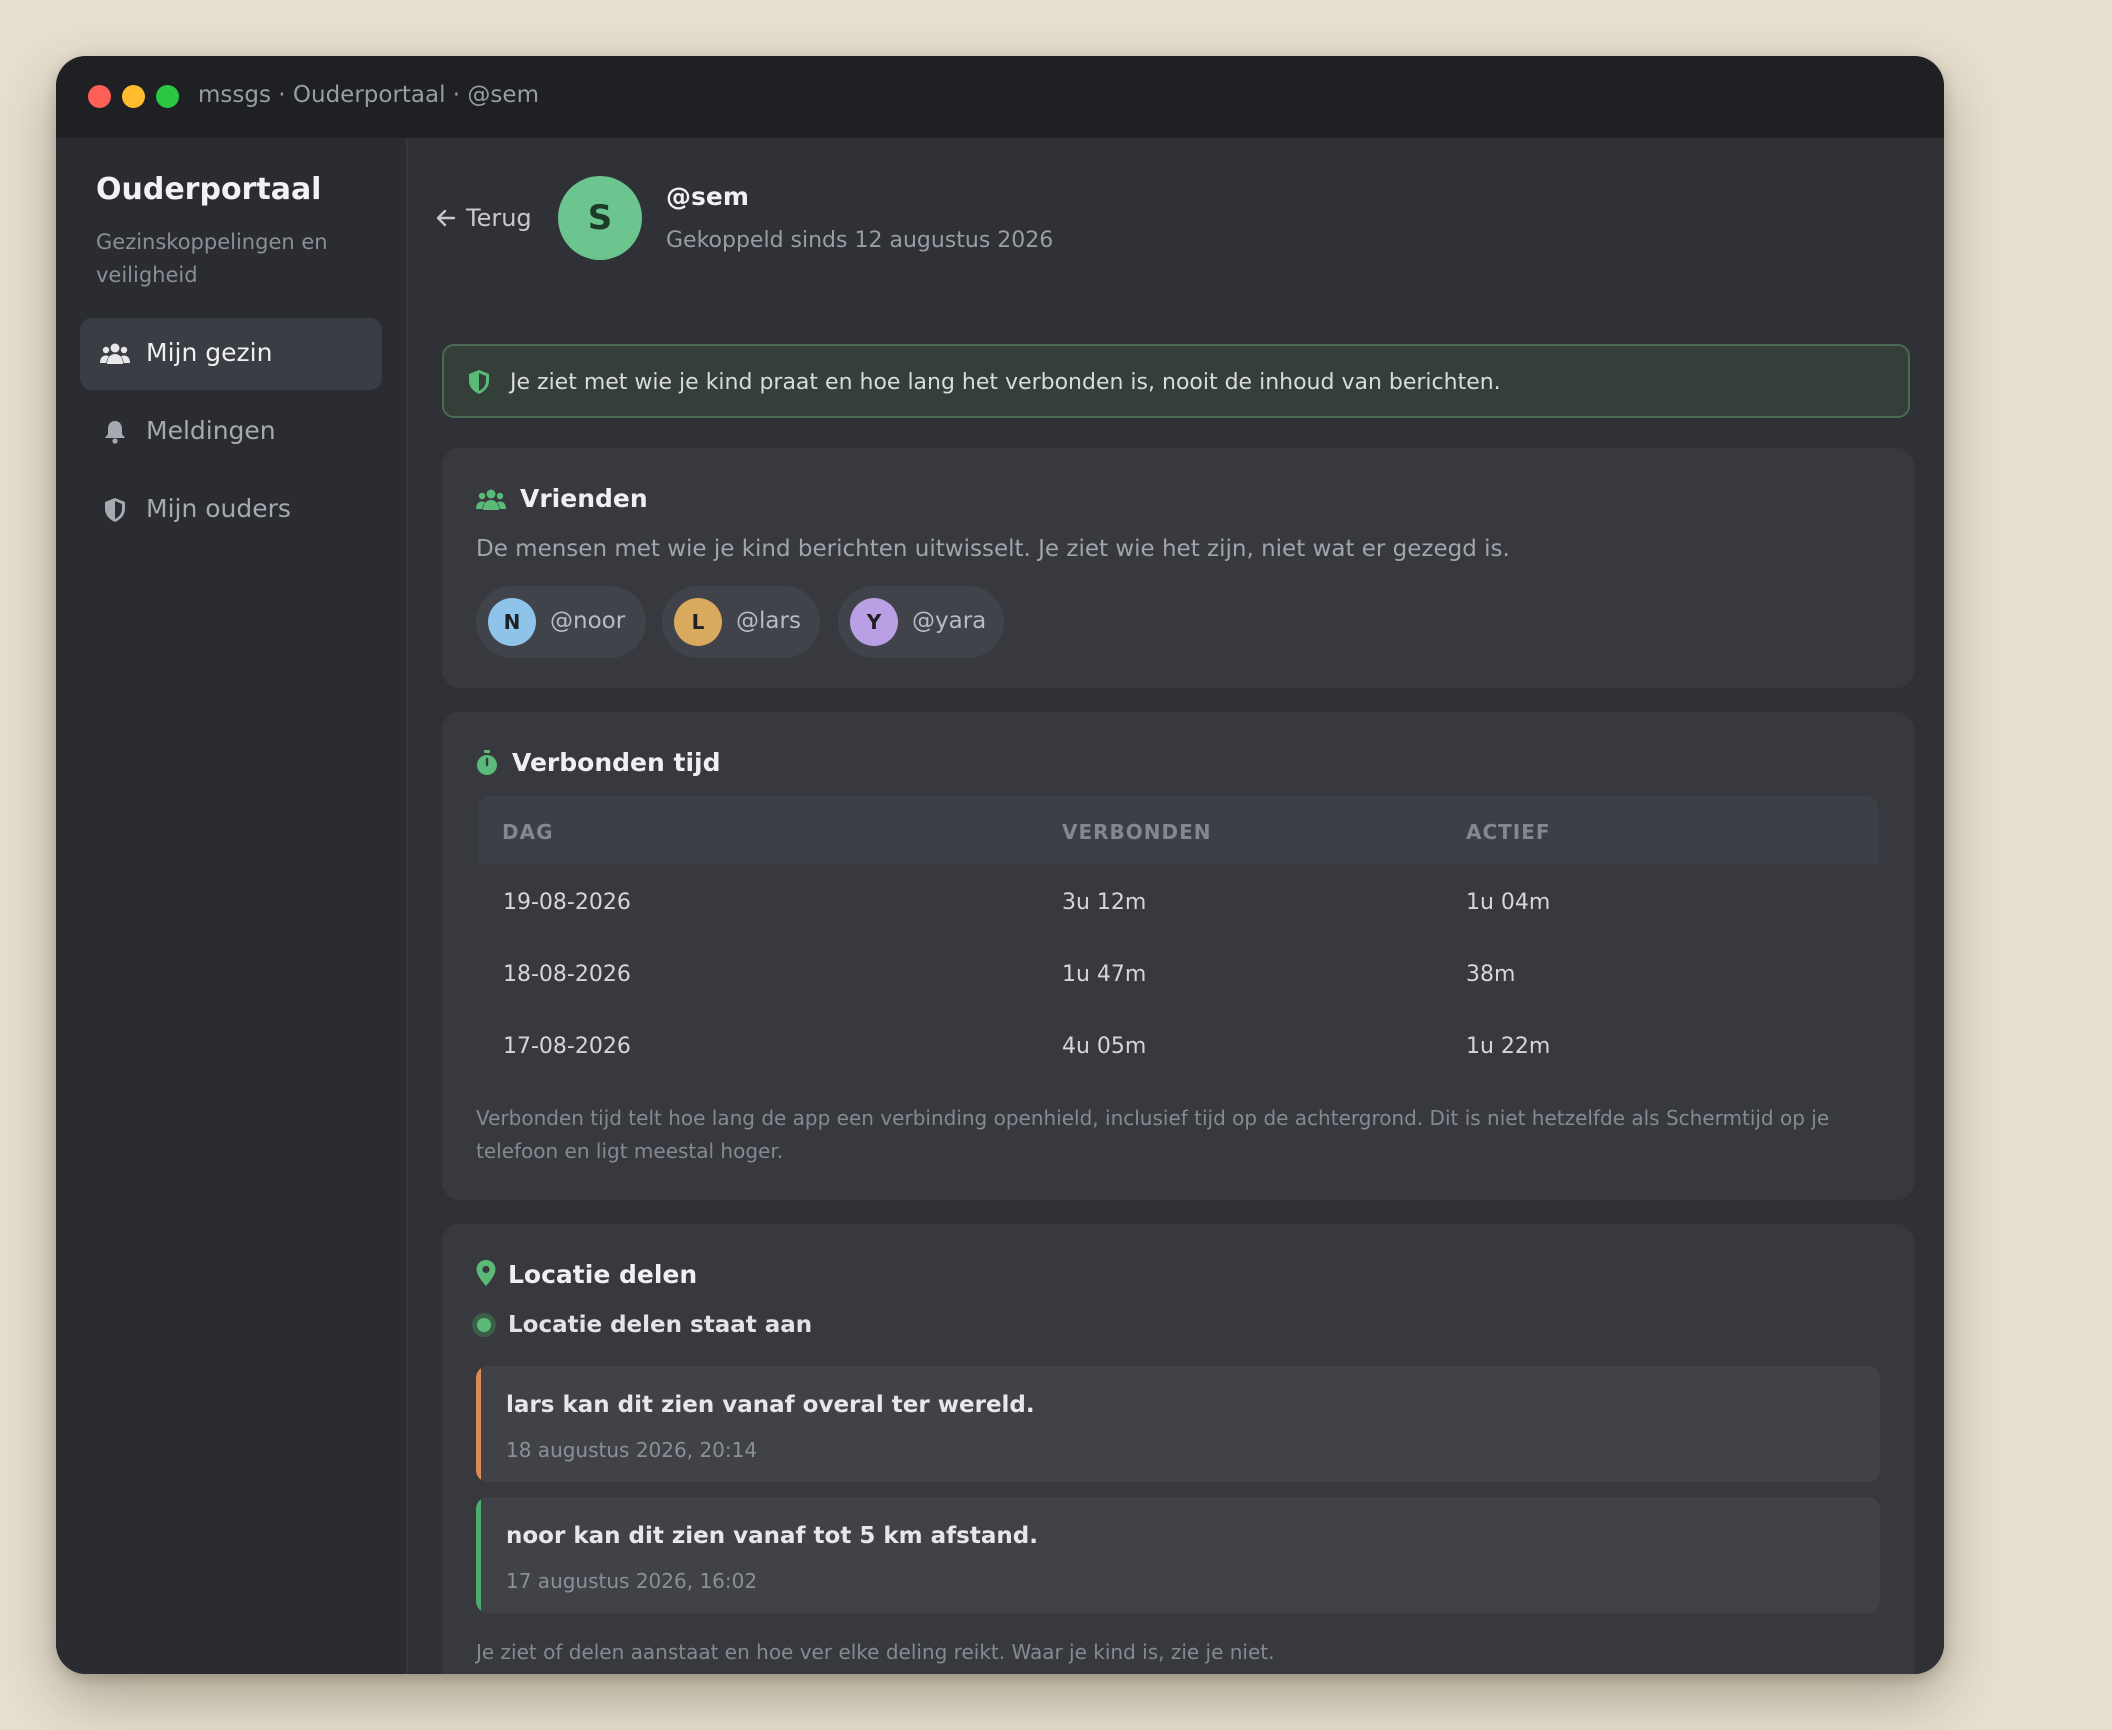 The image size is (2112, 1730). I want to click on cell-active: 1u 04m, so click(1508, 902).